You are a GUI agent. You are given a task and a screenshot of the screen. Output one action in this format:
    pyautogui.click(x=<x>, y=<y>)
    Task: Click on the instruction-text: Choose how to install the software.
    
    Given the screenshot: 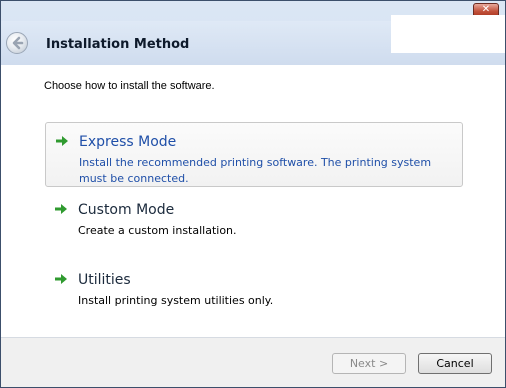 What is the action you would take?
    pyautogui.click(x=129, y=86)
    